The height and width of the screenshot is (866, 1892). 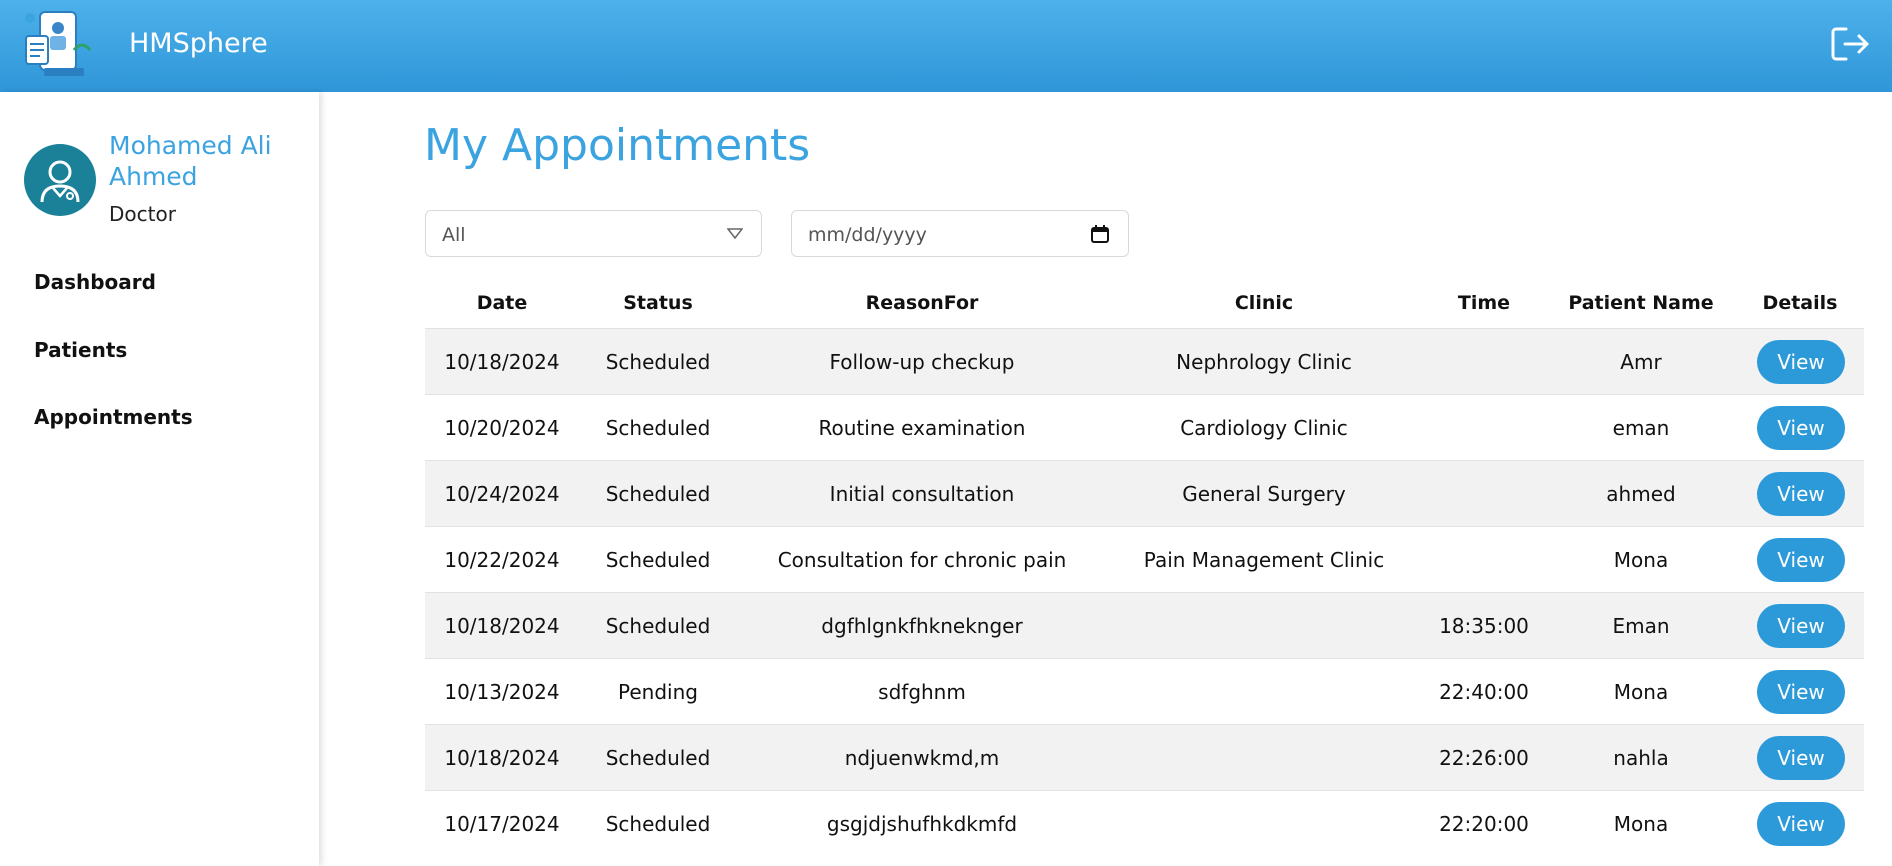 I want to click on cell-patient-name: Eman, so click(x=1641, y=626).